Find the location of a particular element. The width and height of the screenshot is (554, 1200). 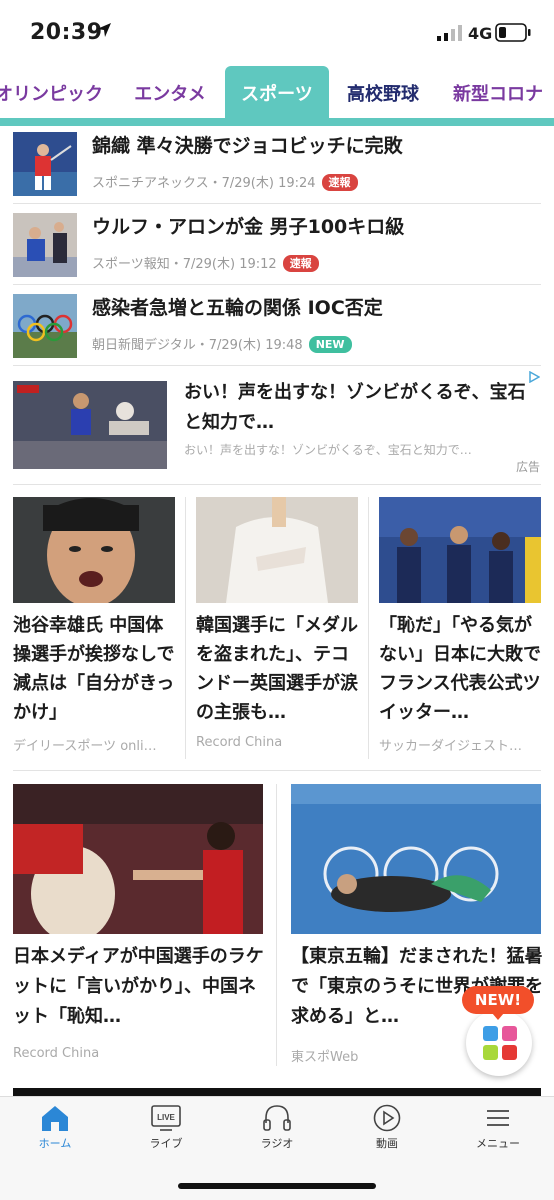

ad-choices-icon is located at coordinates (534, 377).